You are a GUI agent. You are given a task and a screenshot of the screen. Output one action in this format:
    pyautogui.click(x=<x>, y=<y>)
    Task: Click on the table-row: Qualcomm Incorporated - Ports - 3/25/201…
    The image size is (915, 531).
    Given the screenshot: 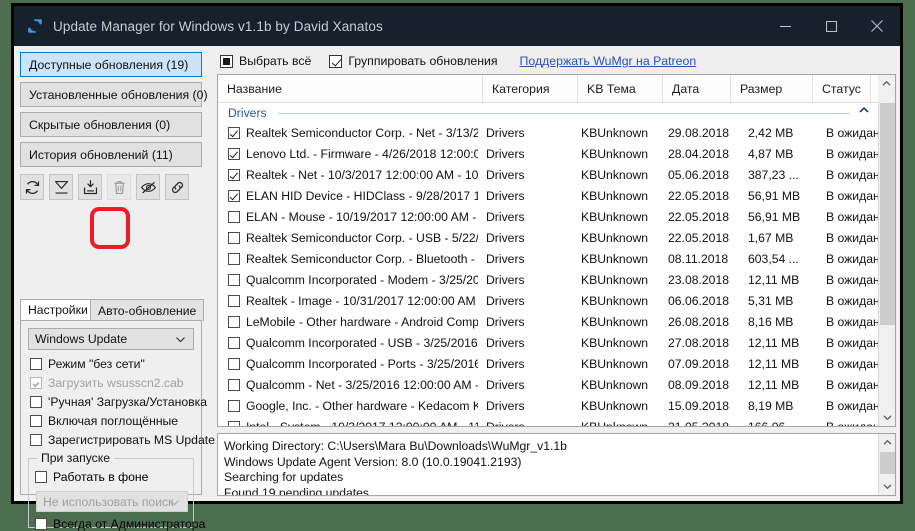 What is the action you would take?
    pyautogui.click(x=548, y=364)
    